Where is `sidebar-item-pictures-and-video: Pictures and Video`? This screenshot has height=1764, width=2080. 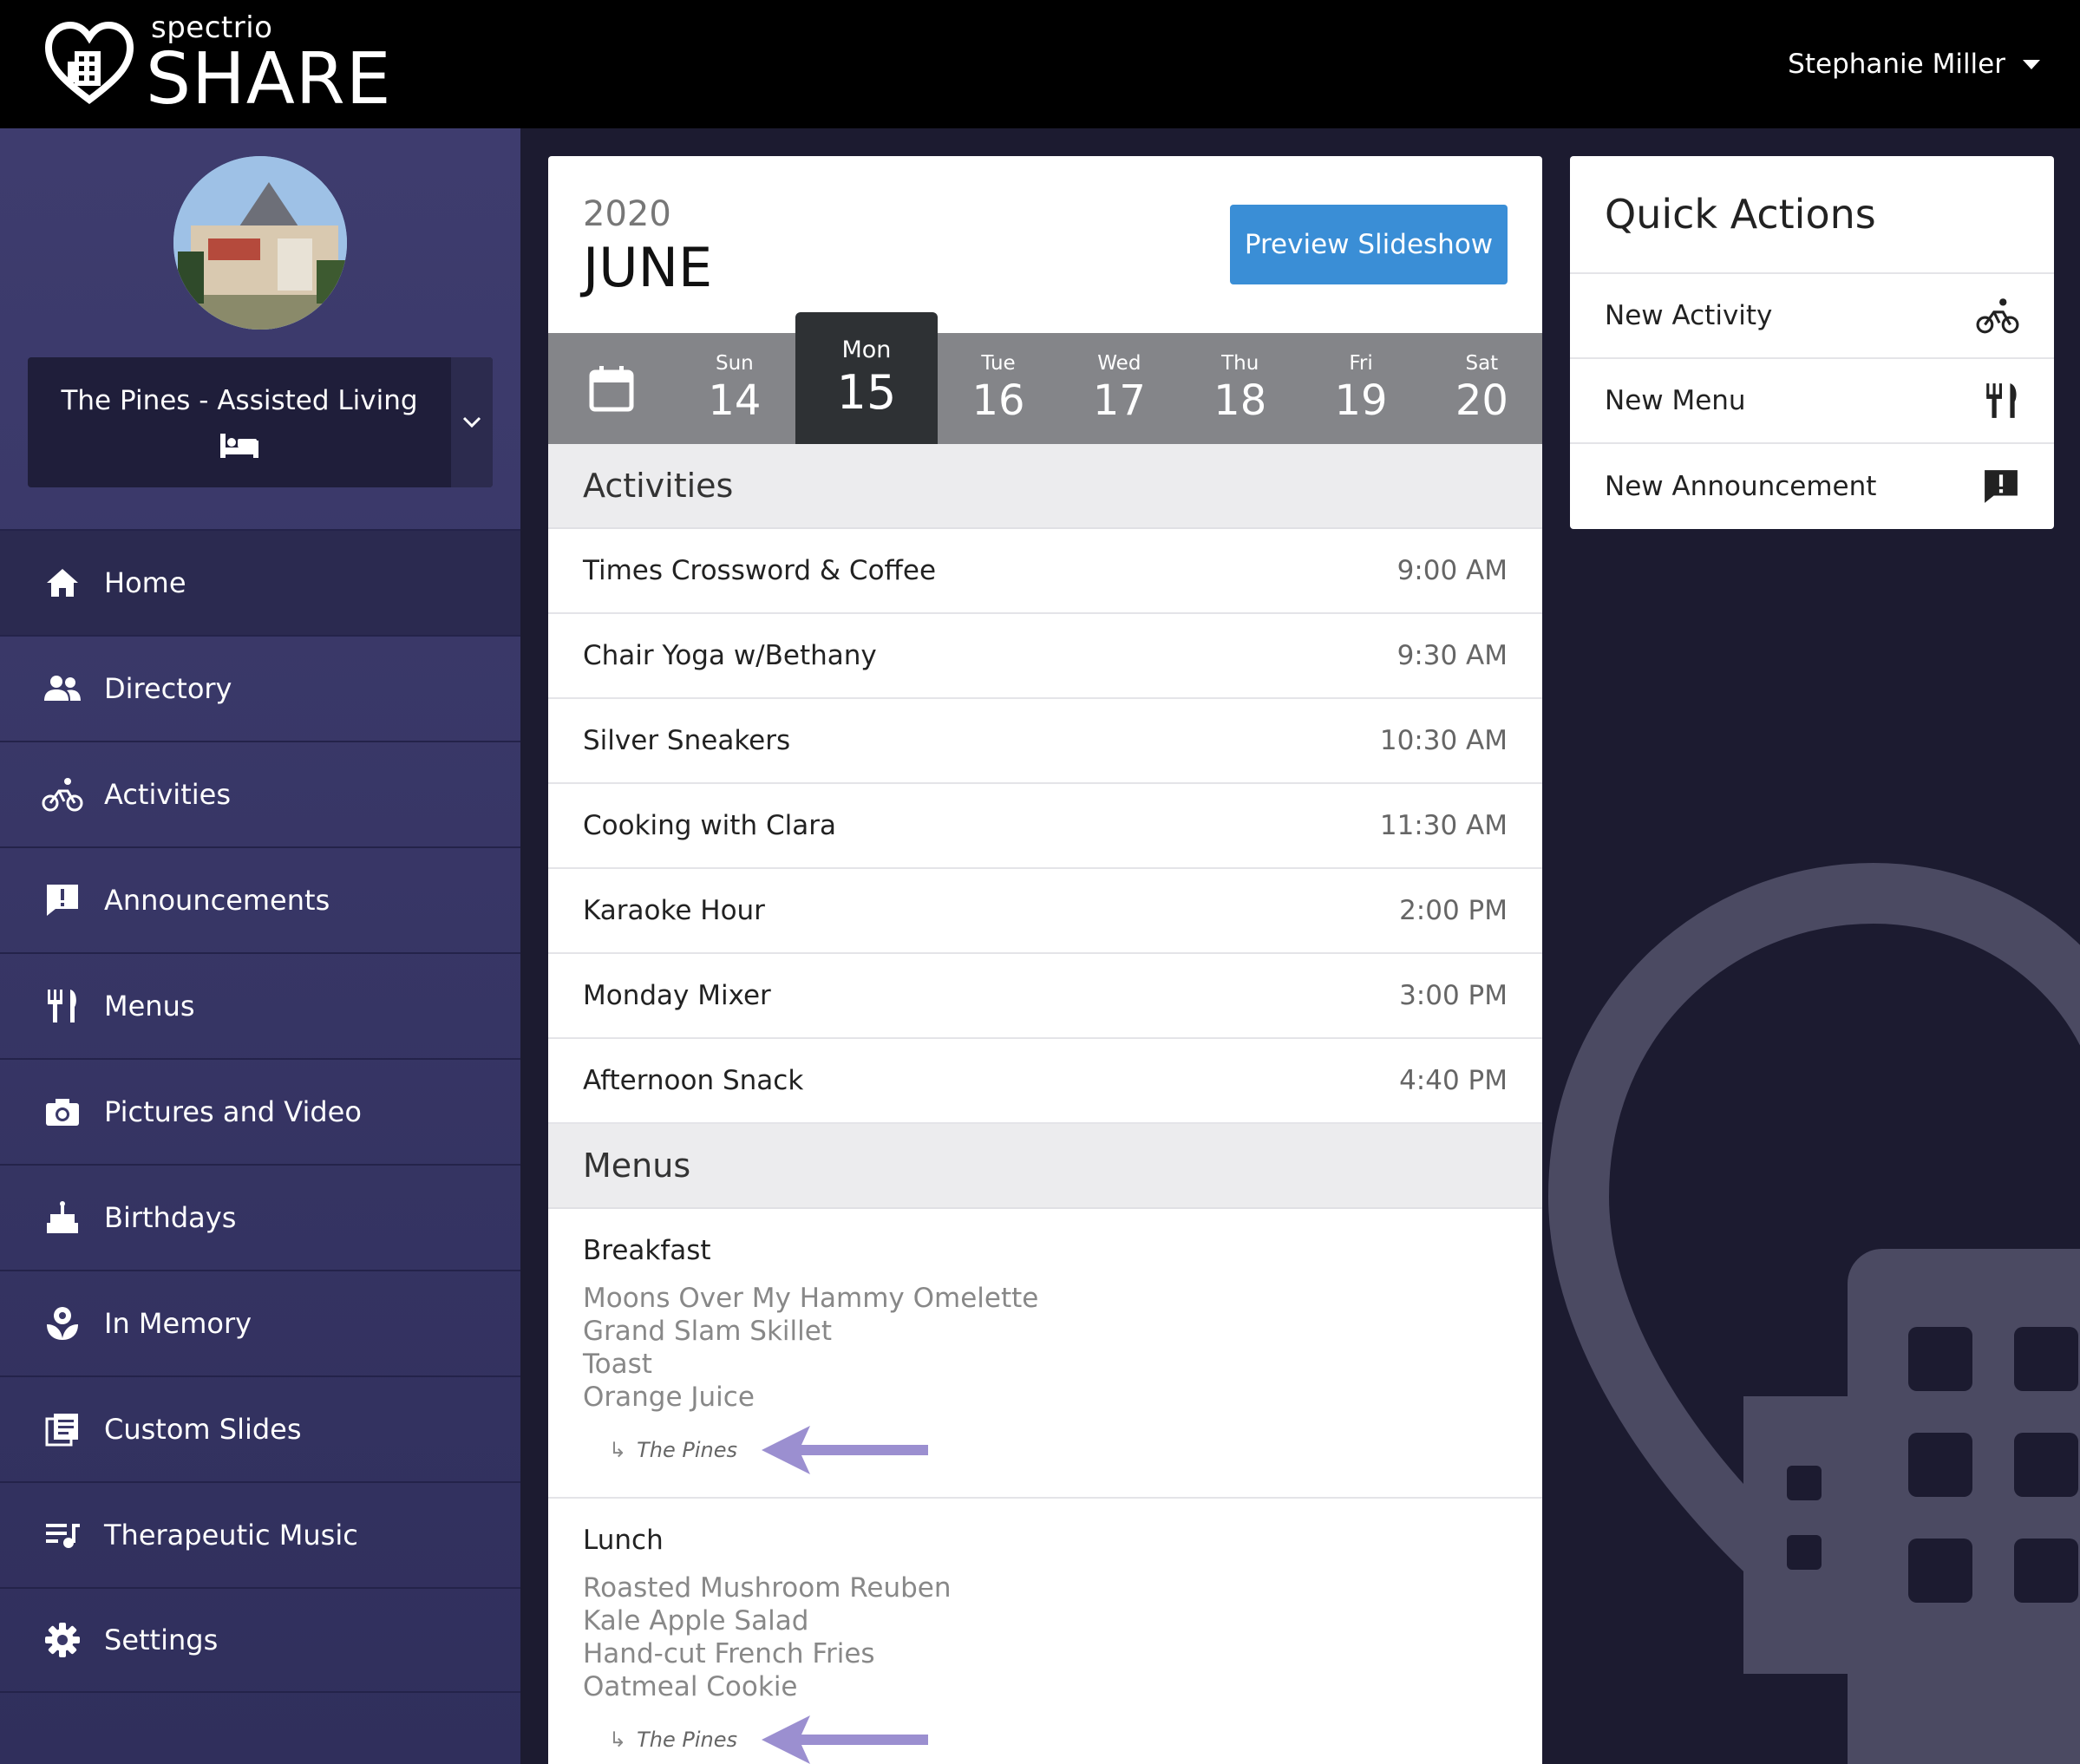
sidebar-item-pictures-and-video: Pictures and Video is located at coordinates (260, 1111).